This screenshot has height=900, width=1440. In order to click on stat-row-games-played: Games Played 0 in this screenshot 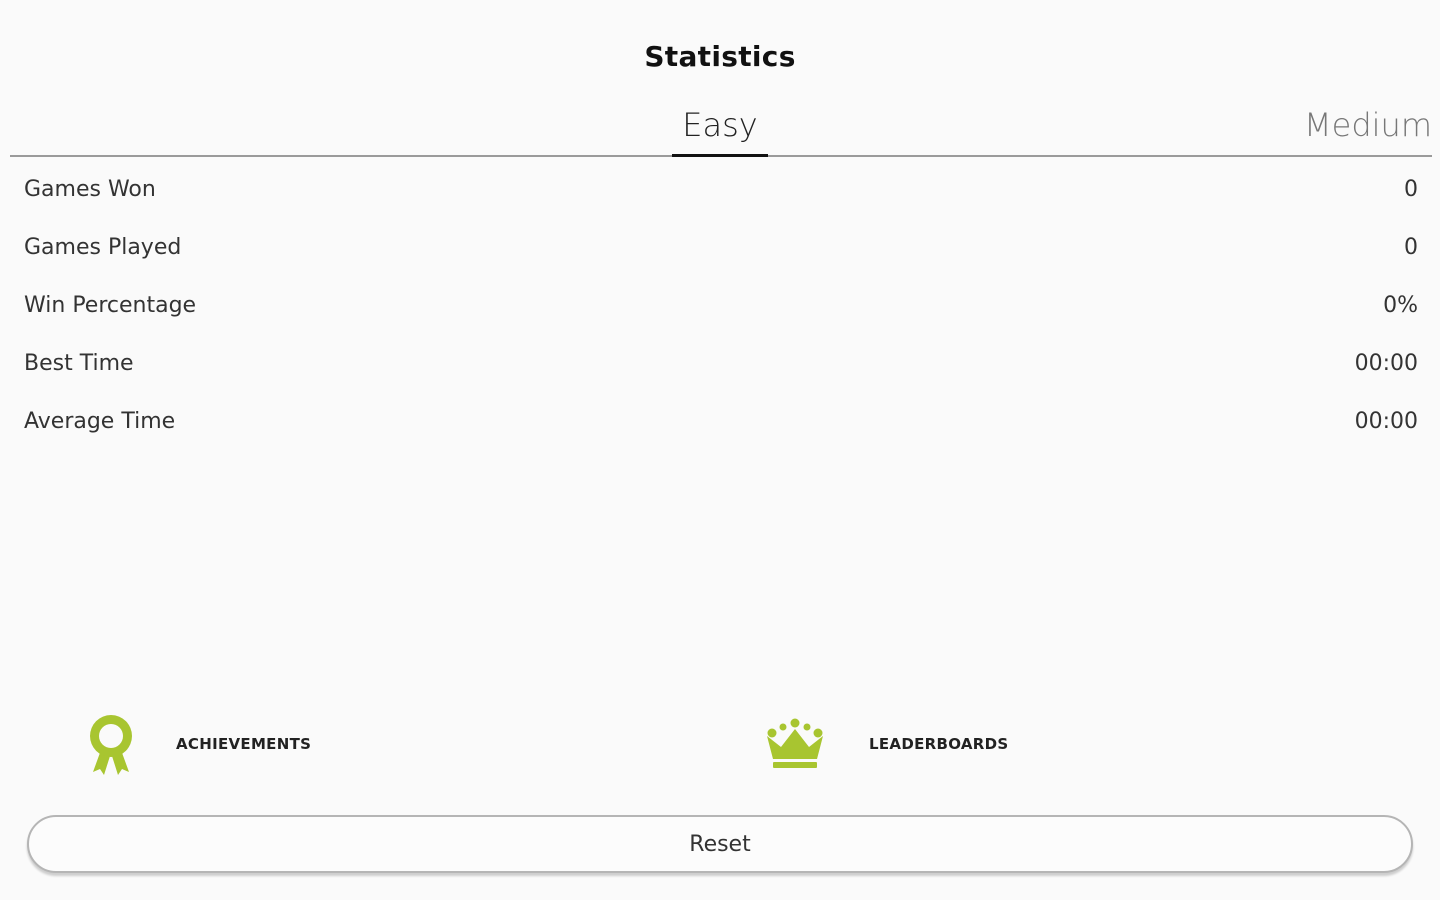, I will do `click(721, 247)`.